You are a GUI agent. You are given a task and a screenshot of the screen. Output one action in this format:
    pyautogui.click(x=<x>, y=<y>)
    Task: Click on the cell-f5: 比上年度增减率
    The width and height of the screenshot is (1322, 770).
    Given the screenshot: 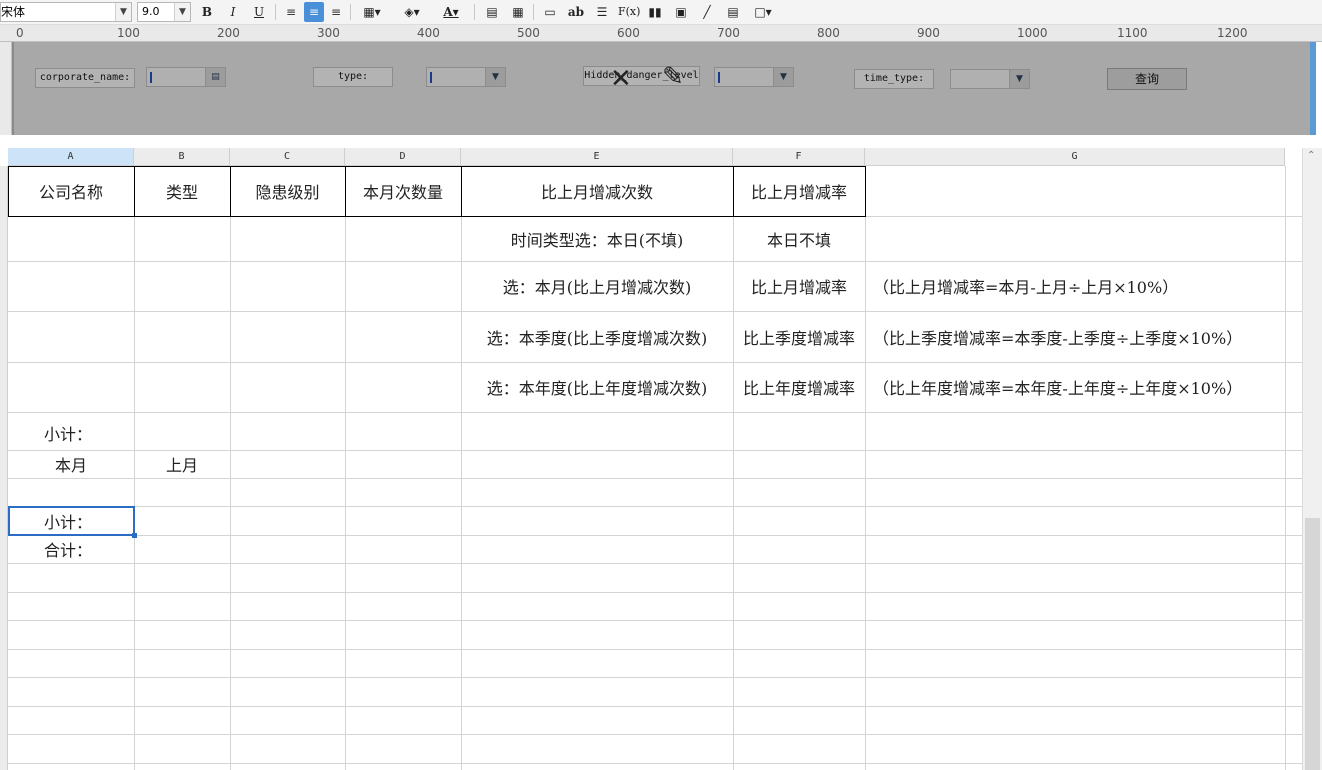 What is the action you would take?
    pyautogui.click(x=799, y=387)
    